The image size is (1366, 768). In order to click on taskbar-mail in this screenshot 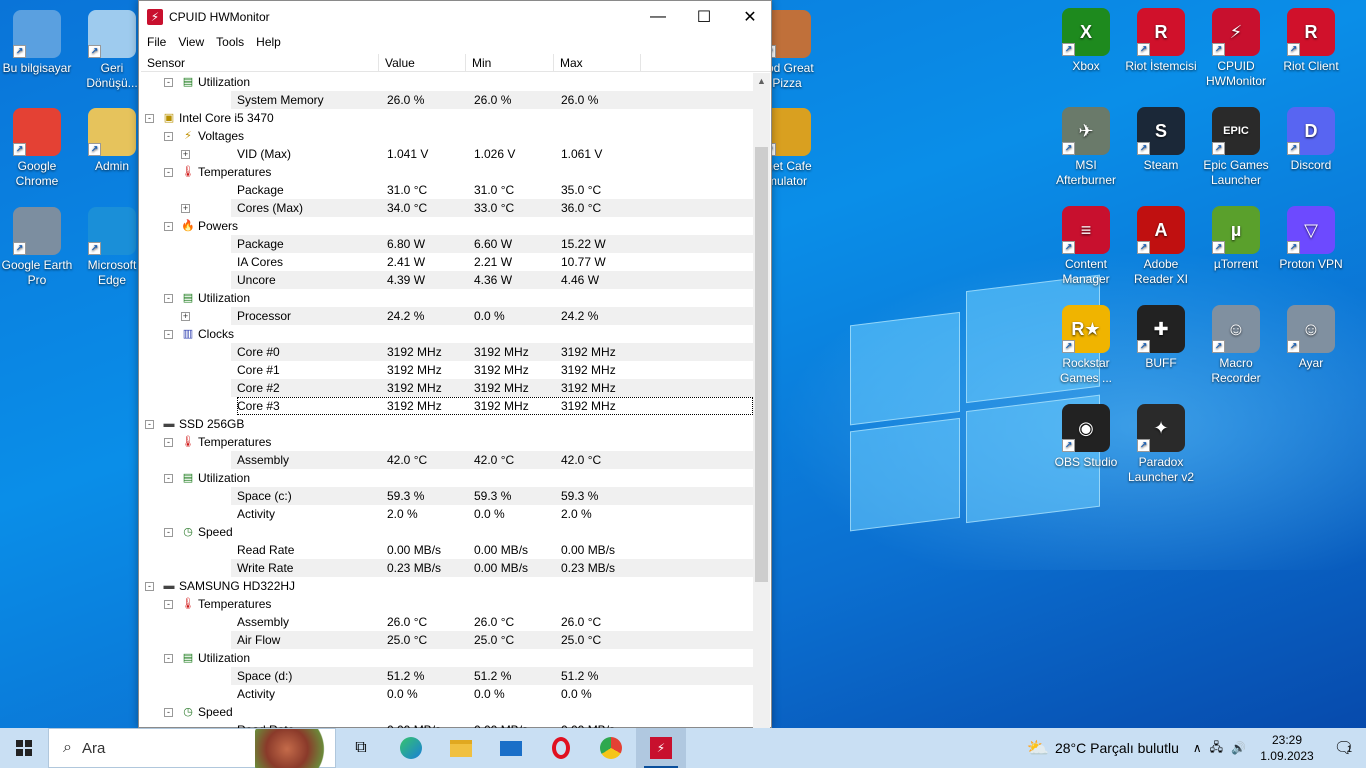, I will do `click(511, 748)`.